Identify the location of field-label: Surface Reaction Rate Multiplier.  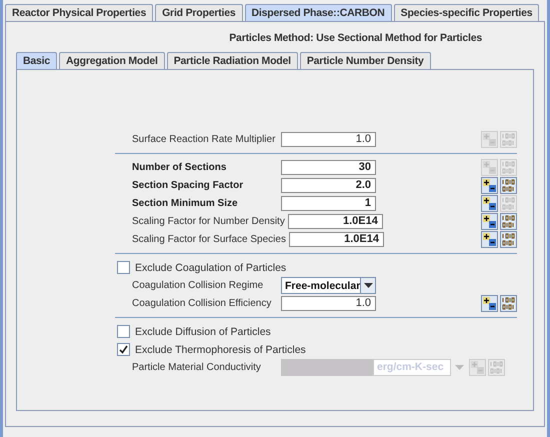
(203, 139).